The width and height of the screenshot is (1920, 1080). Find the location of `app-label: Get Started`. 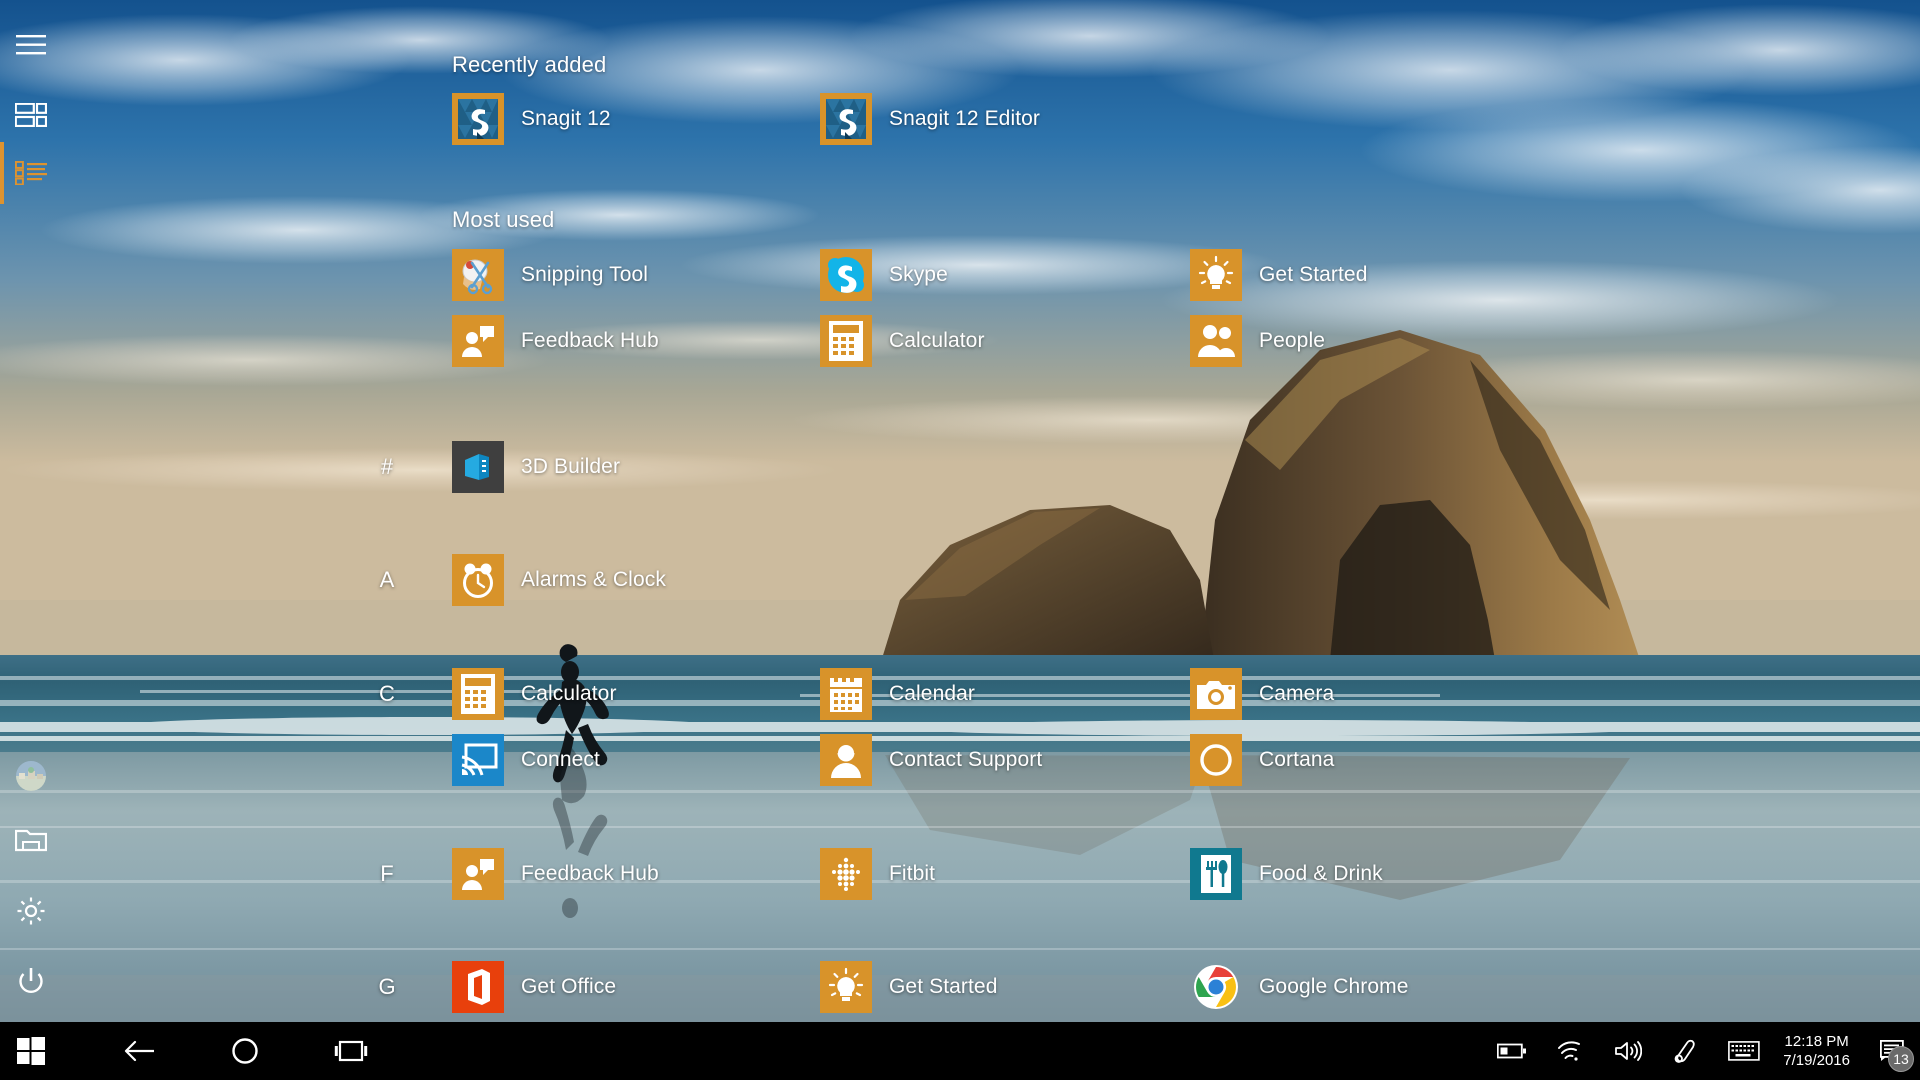

app-label: Get Started is located at coordinates (943, 986).